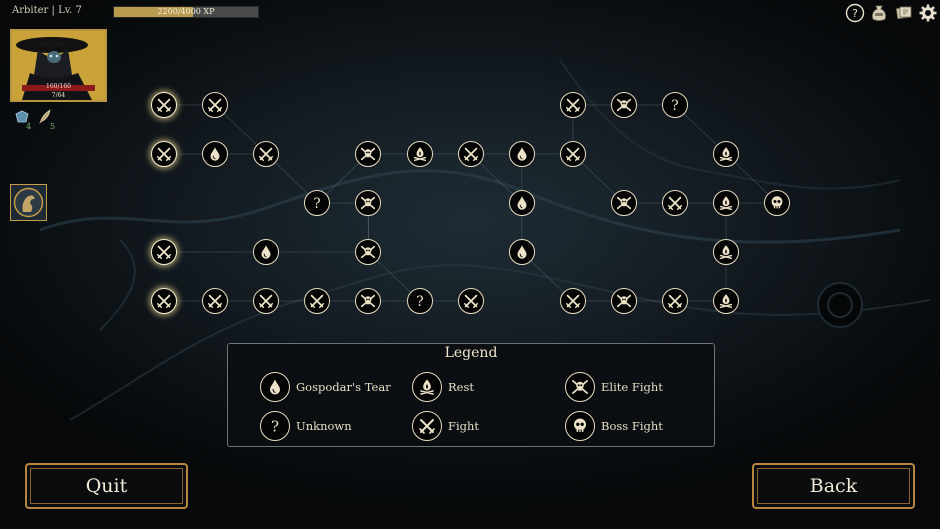 The width and height of the screenshot is (940, 529). What do you see at coordinates (461, 387) in the screenshot?
I see `legend-label: Rest` at bounding box center [461, 387].